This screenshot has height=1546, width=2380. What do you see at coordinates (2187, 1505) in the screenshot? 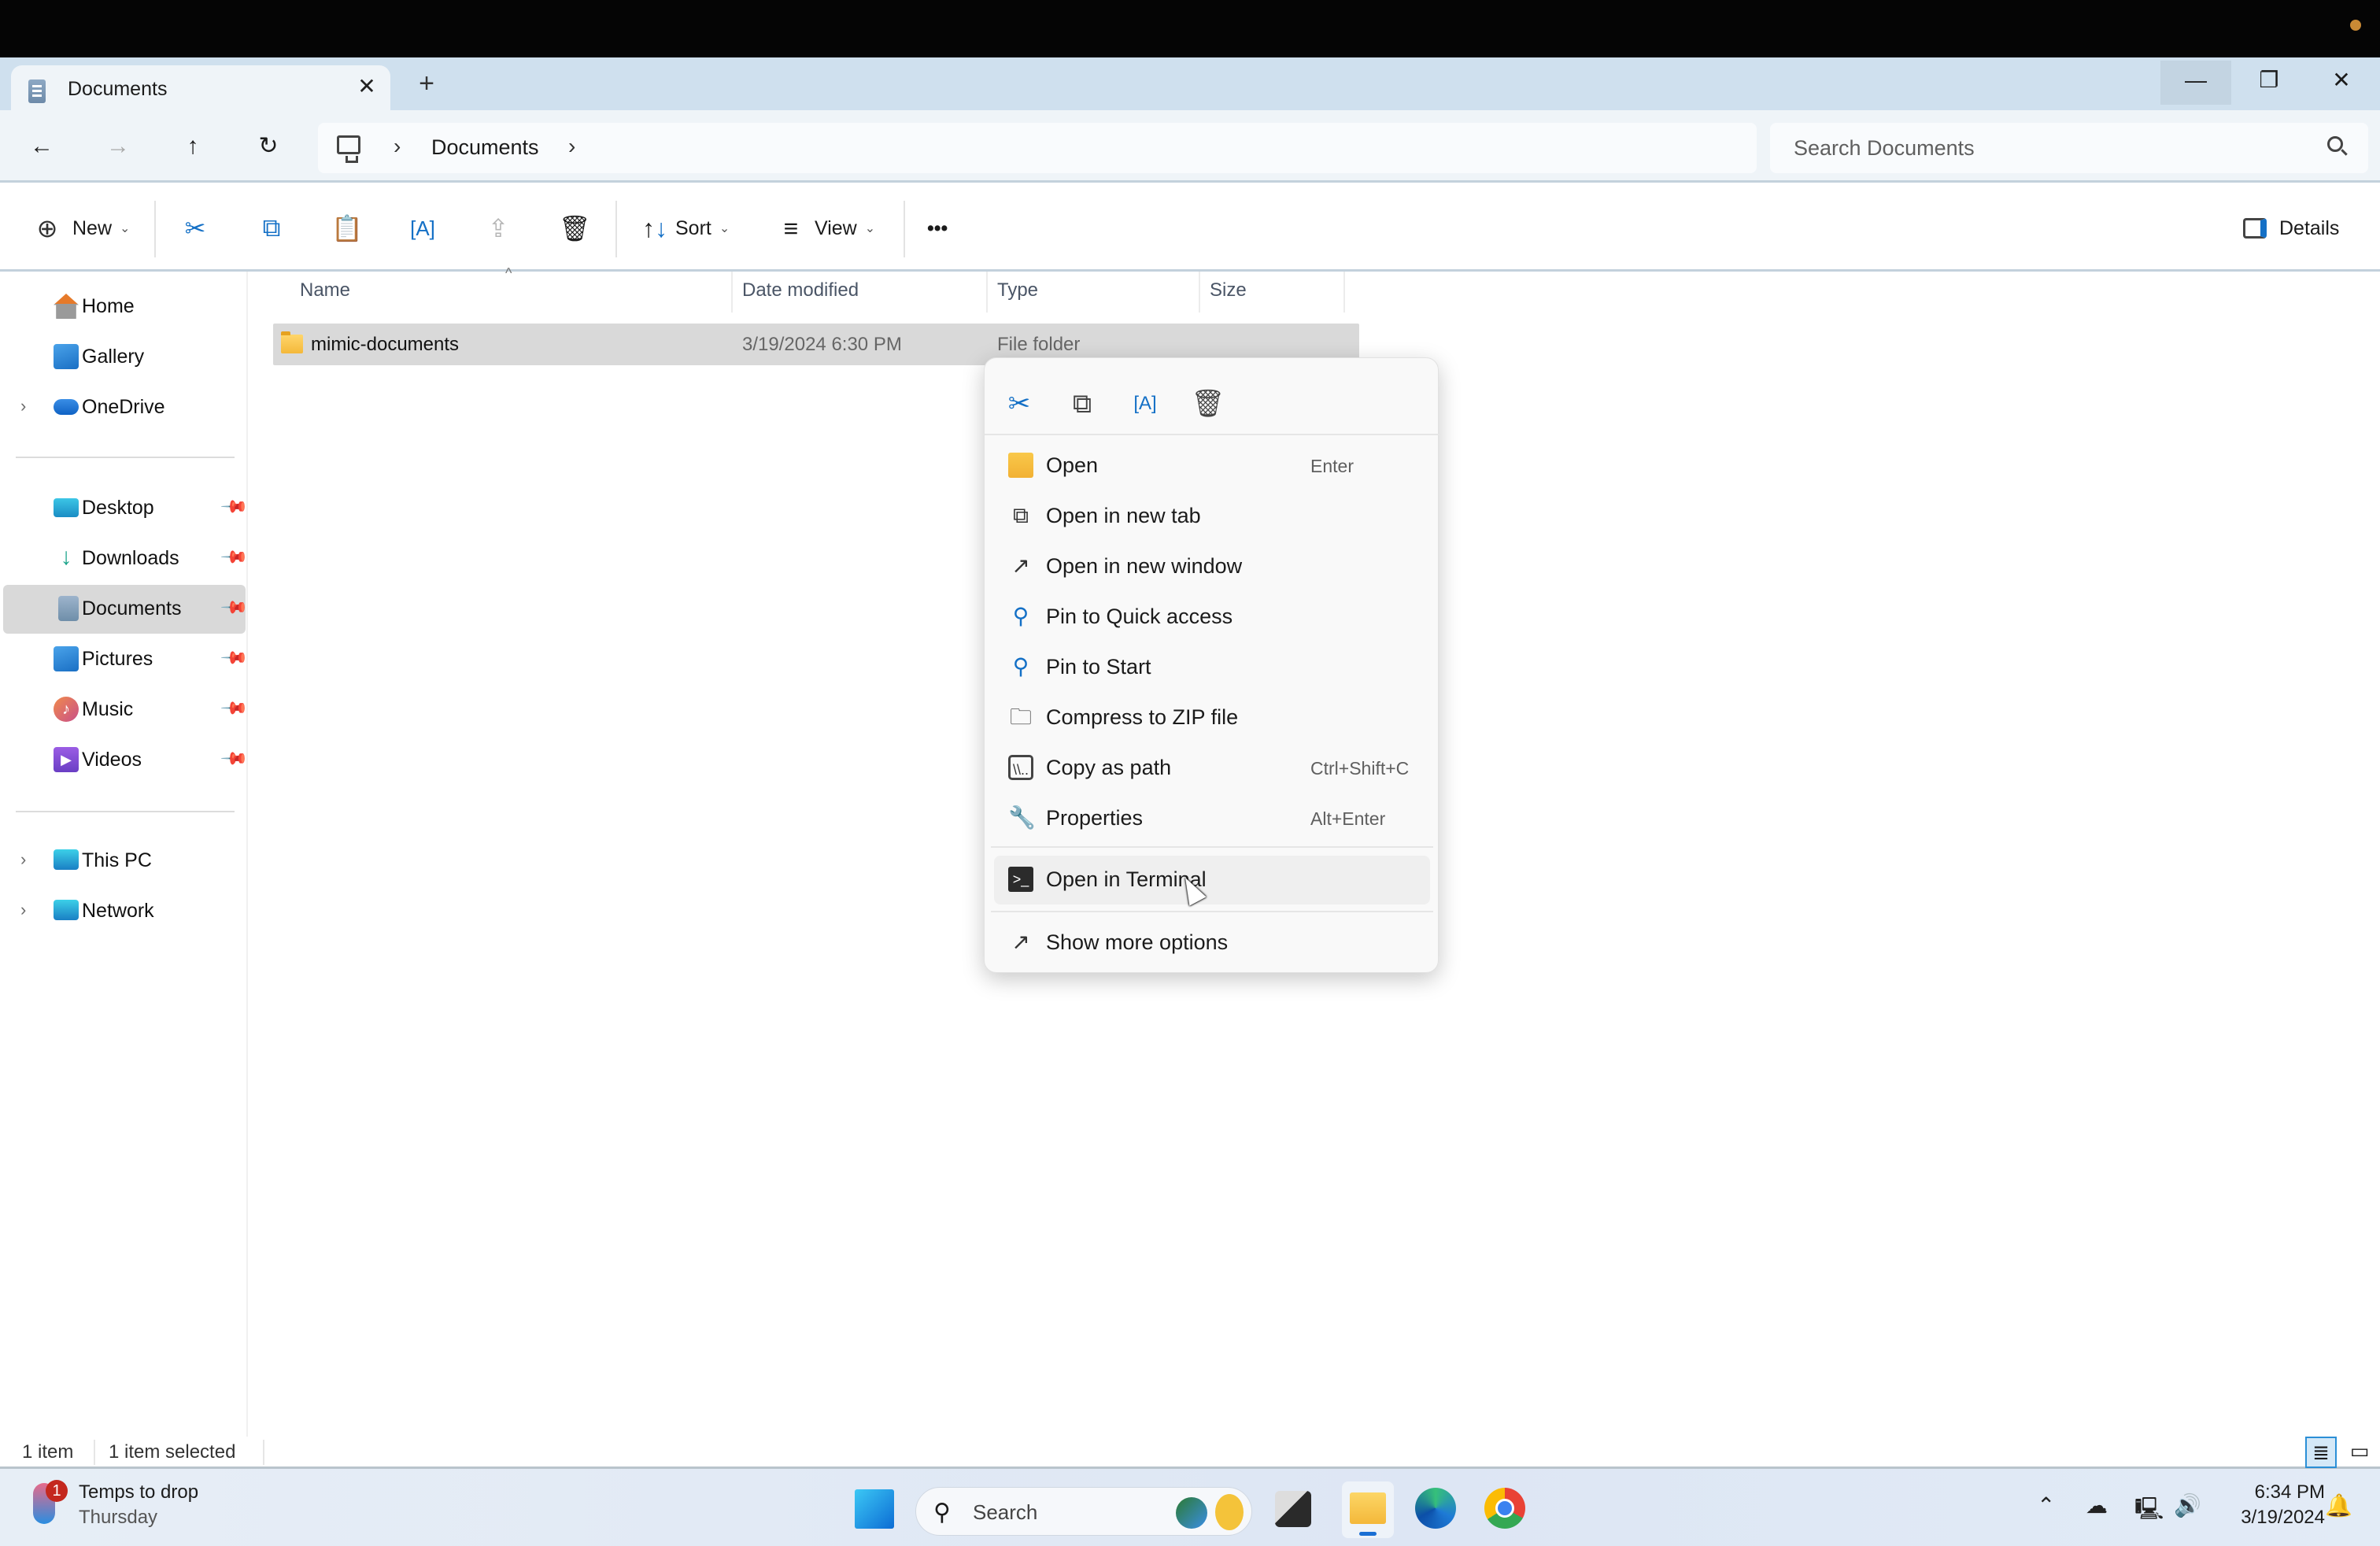
I see `volume-icon: 🔊` at bounding box center [2187, 1505].